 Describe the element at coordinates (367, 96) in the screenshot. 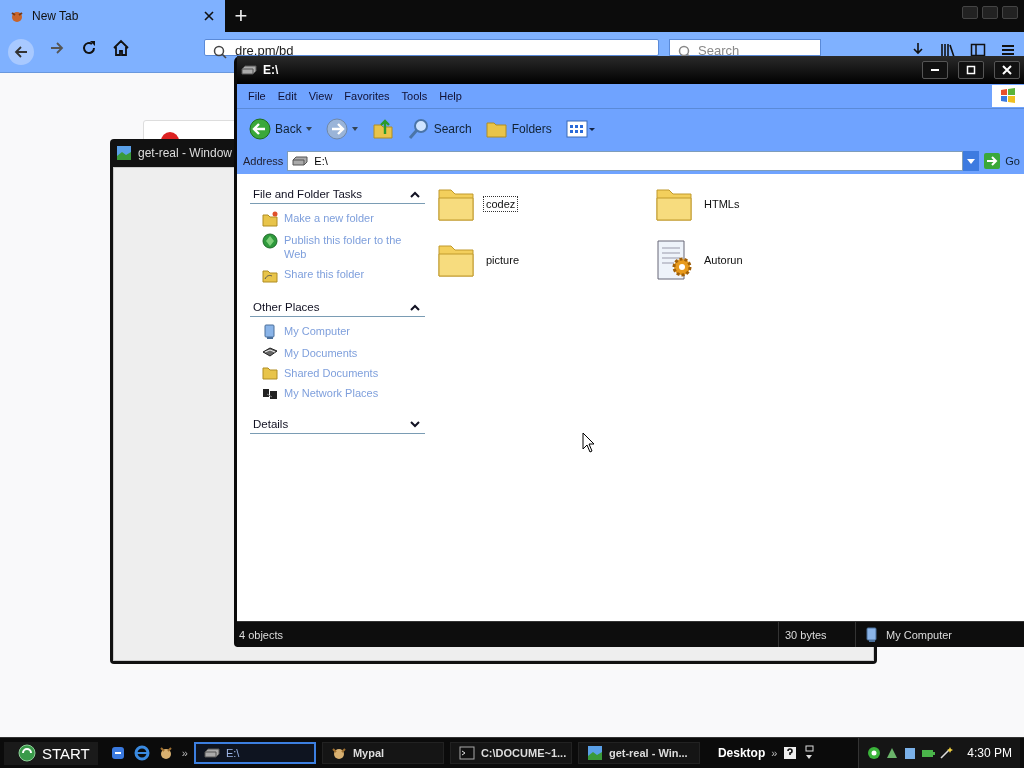

I see `menu-item: Favorites` at that location.